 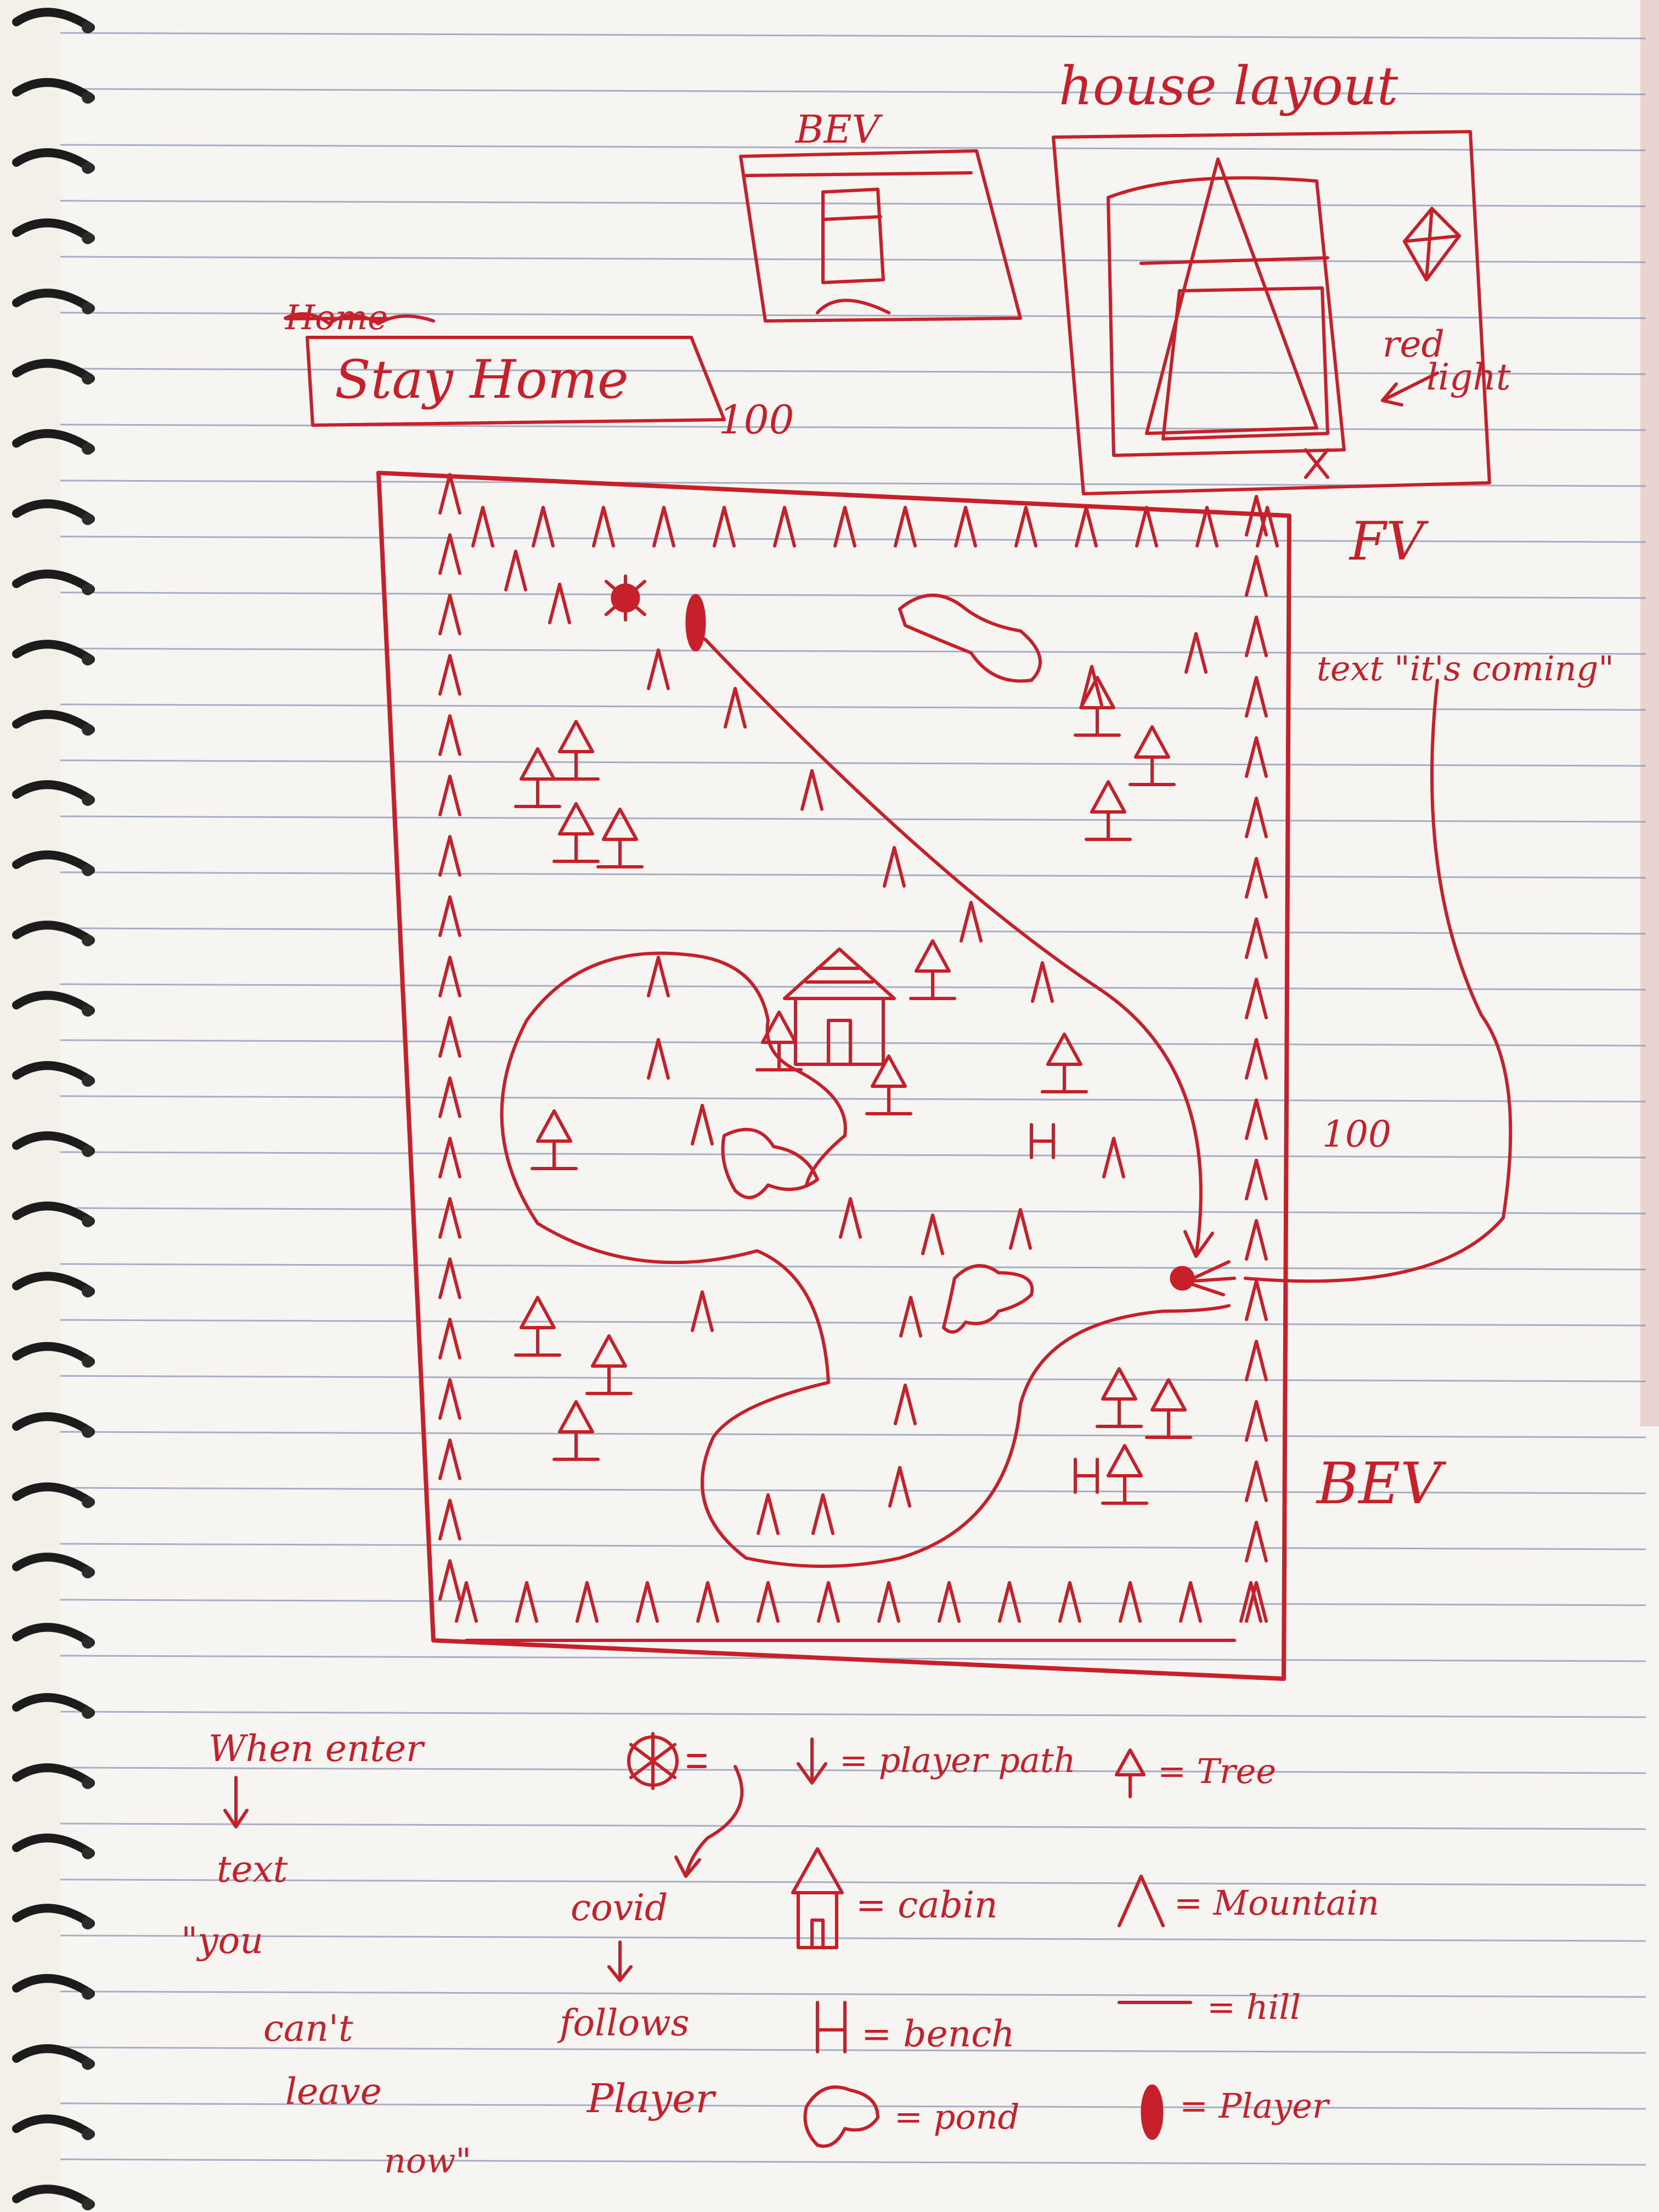 What do you see at coordinates (1650, 713) in the screenshot?
I see `pink-page-edge` at bounding box center [1650, 713].